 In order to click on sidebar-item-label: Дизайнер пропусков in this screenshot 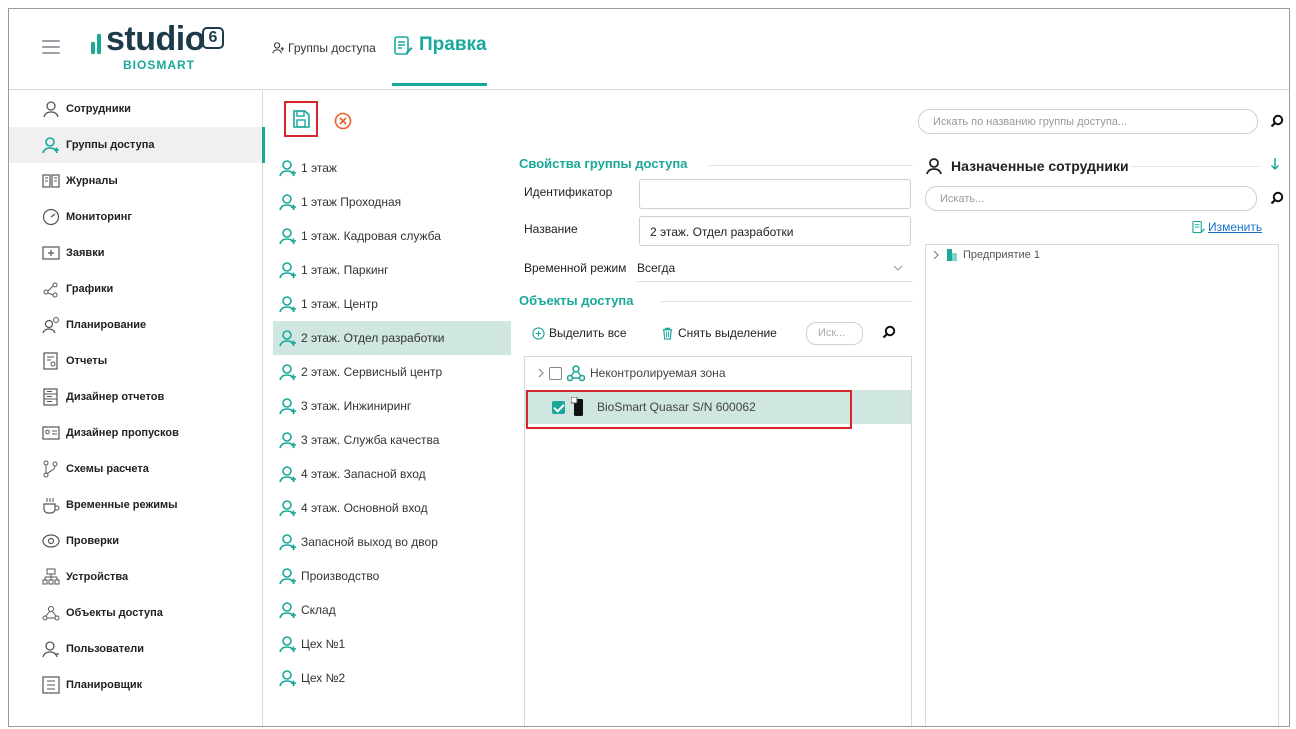, I will do `click(122, 433)`.